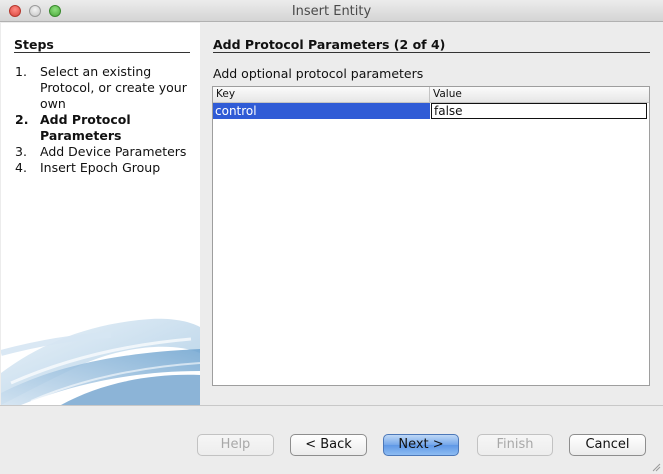  Describe the element at coordinates (102, 52) in the screenshot. I see `steps-divider` at that location.